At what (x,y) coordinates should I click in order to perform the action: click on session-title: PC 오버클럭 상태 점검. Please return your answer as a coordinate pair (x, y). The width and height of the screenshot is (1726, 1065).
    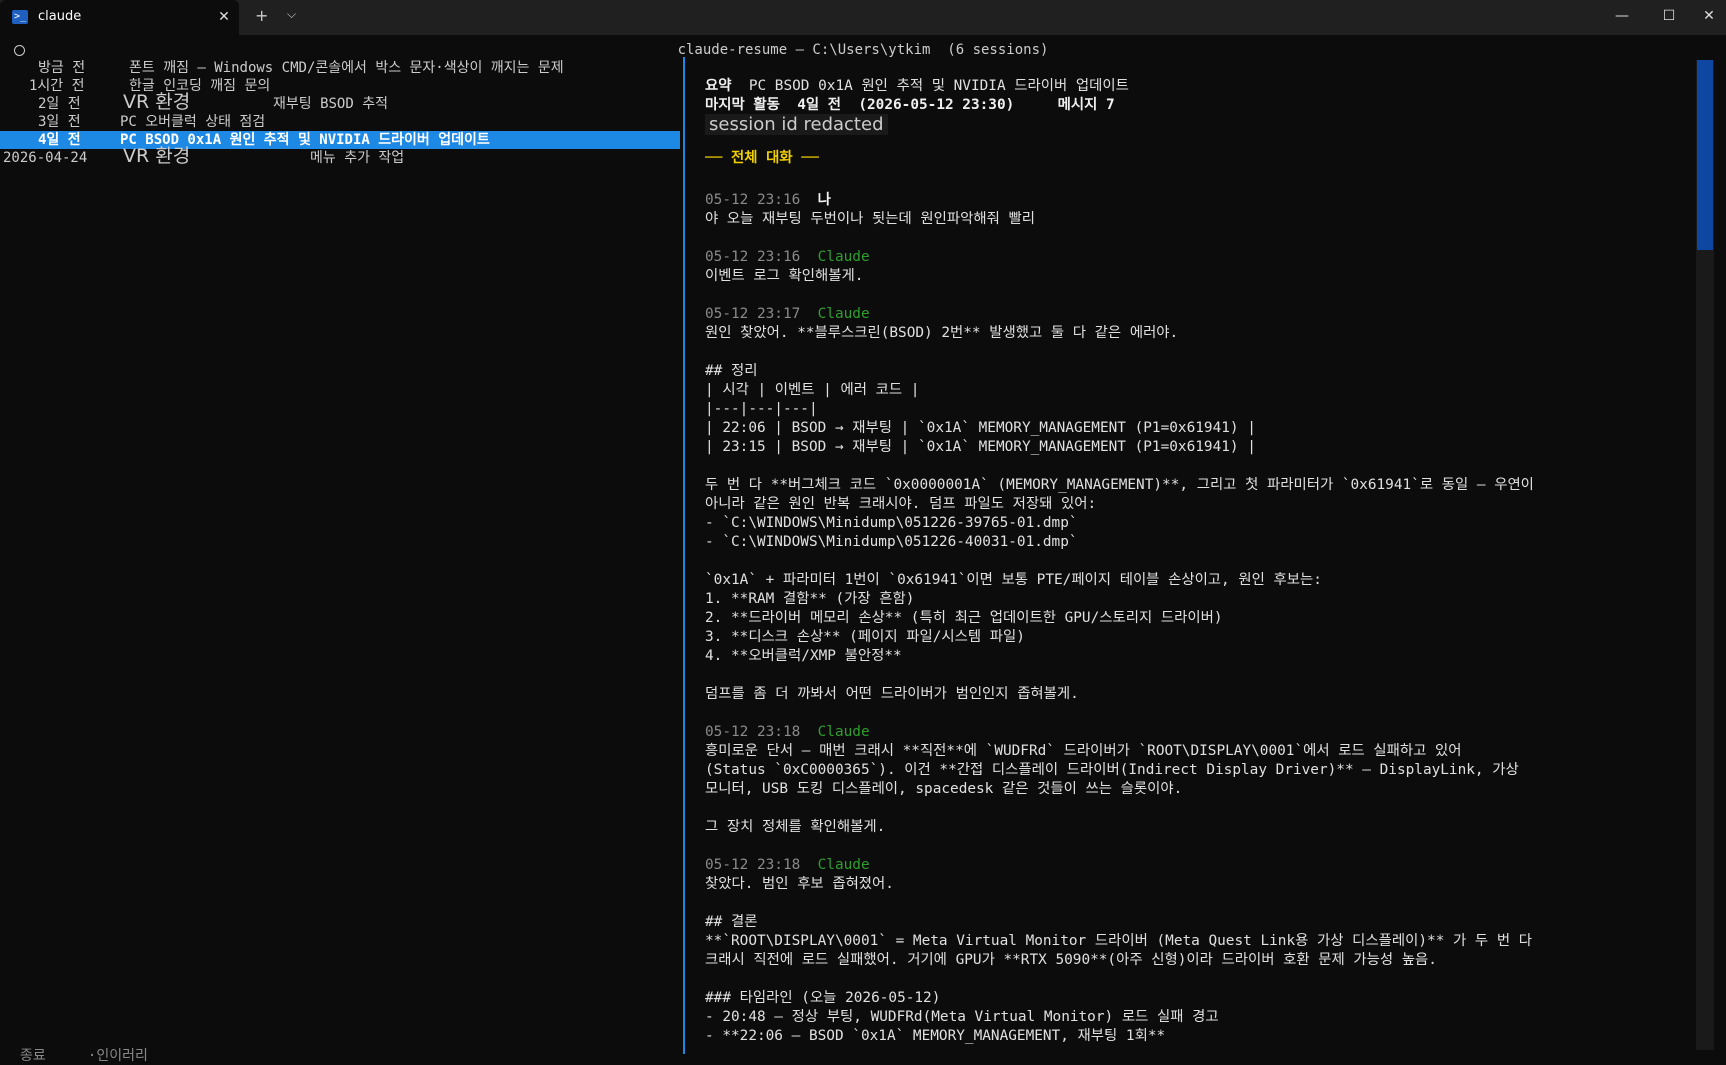
    Looking at the image, I should click on (193, 122).